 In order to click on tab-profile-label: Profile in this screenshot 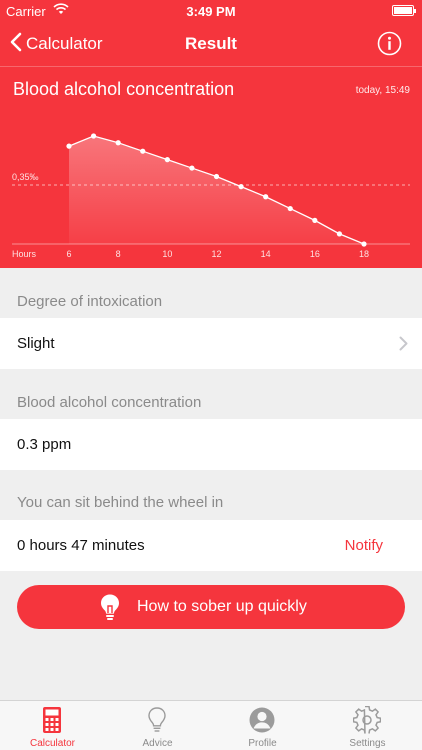, I will do `click(262, 743)`.